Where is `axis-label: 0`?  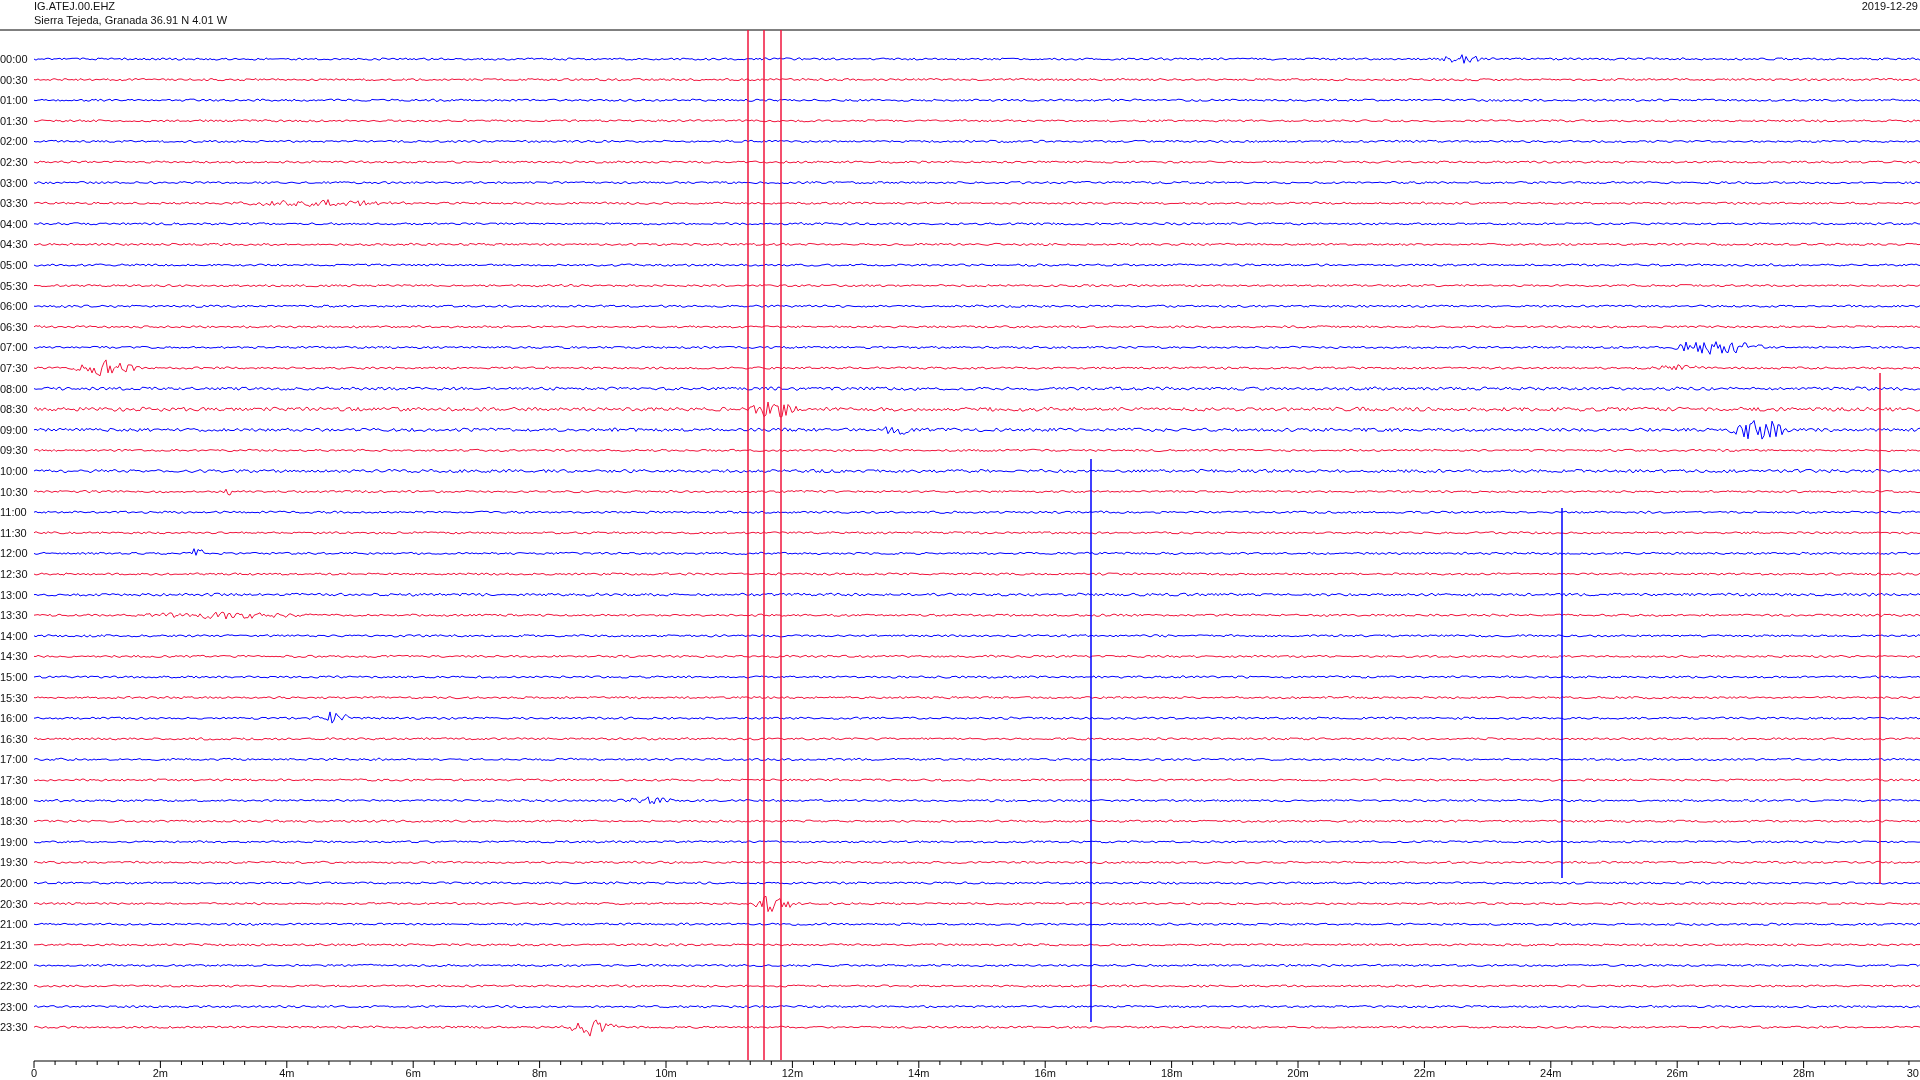 axis-label: 0 is located at coordinates (34, 1073).